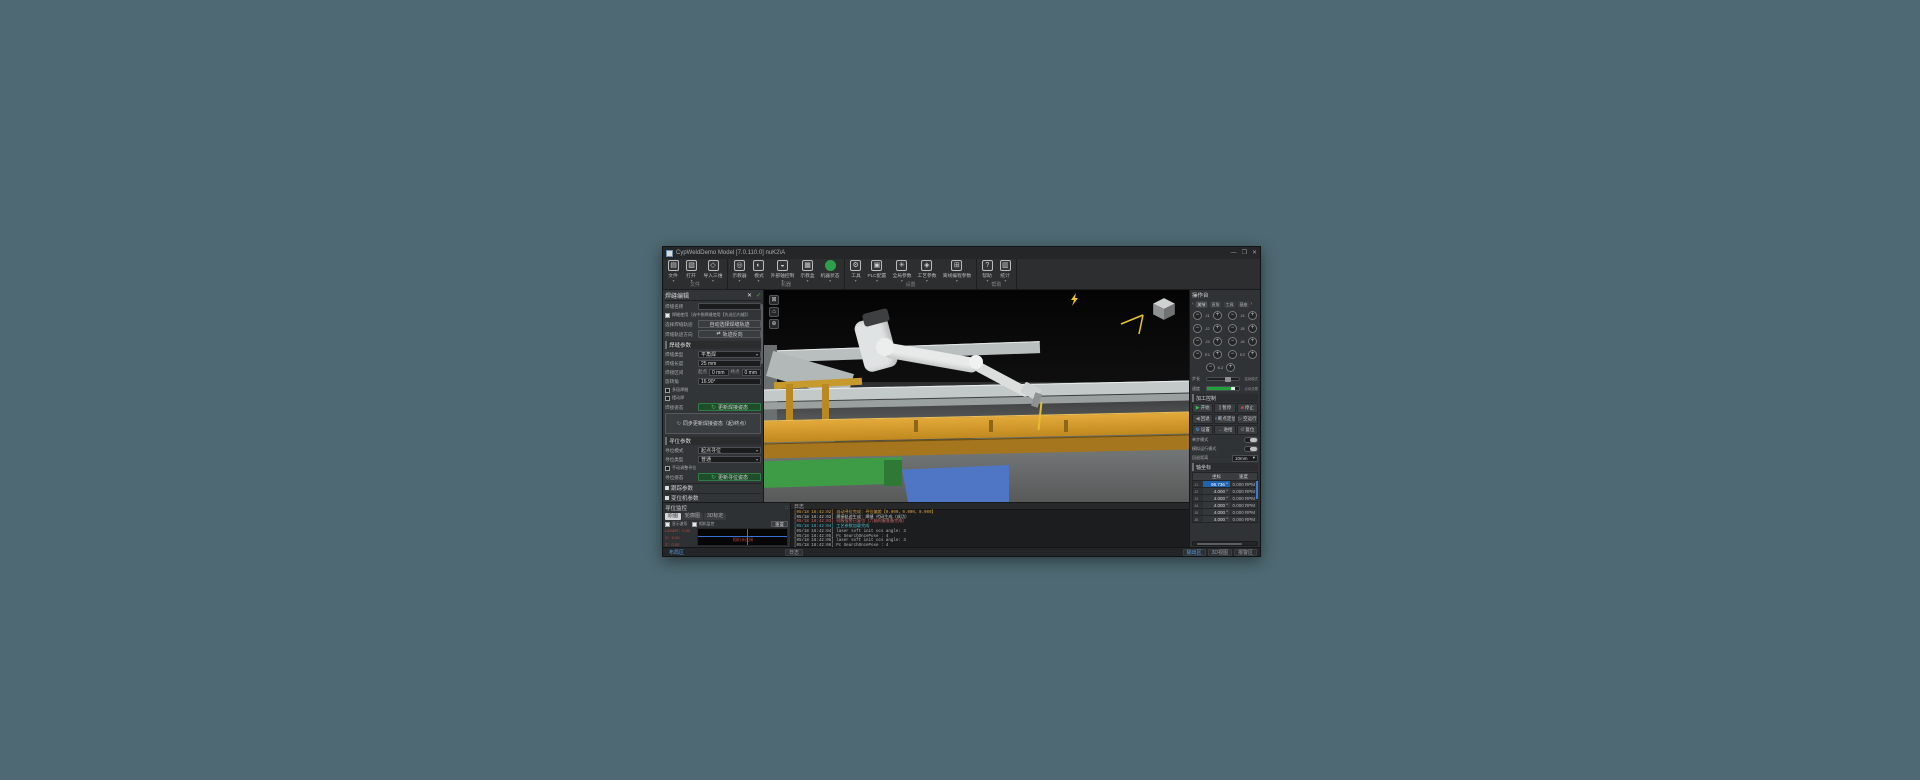 The width and height of the screenshot is (1920, 780). What do you see at coordinates (987, 271) in the screenshot?
I see `ribbon-button-help: ? 帮助 ▾` at bounding box center [987, 271].